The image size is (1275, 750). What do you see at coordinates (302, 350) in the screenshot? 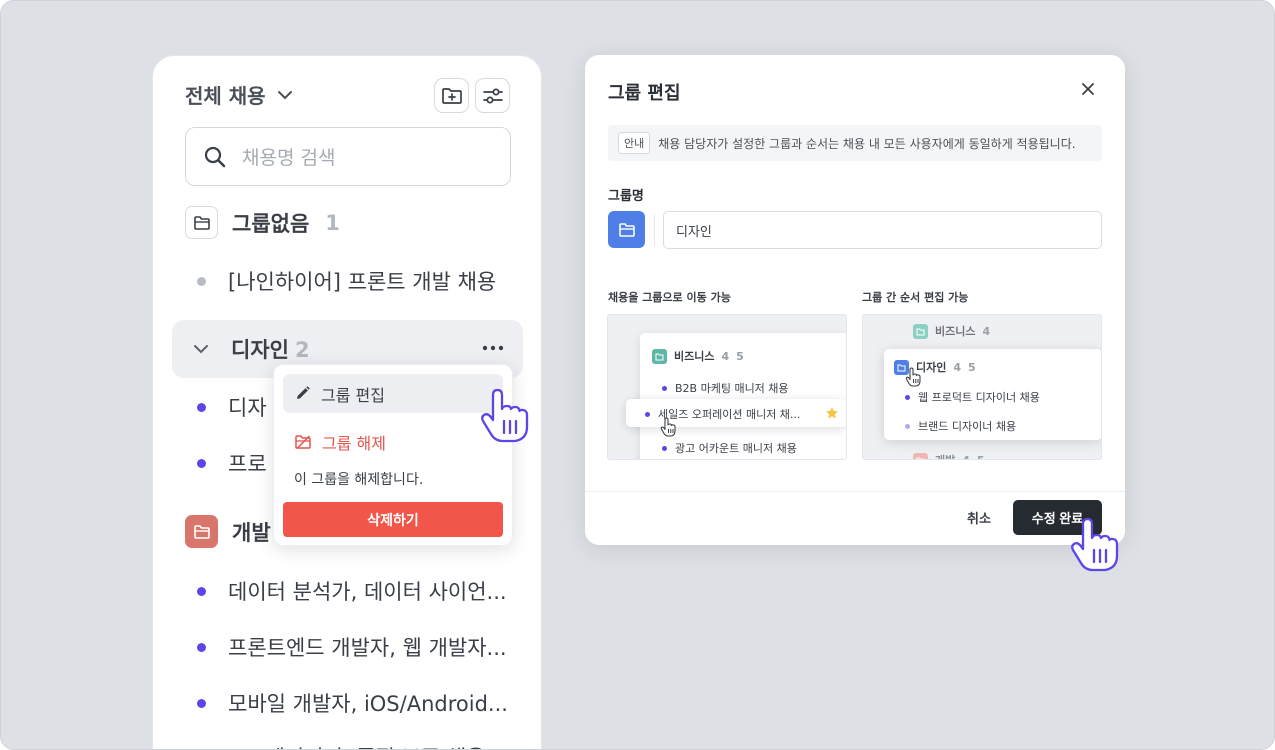
I see `group-count: 2` at bounding box center [302, 350].